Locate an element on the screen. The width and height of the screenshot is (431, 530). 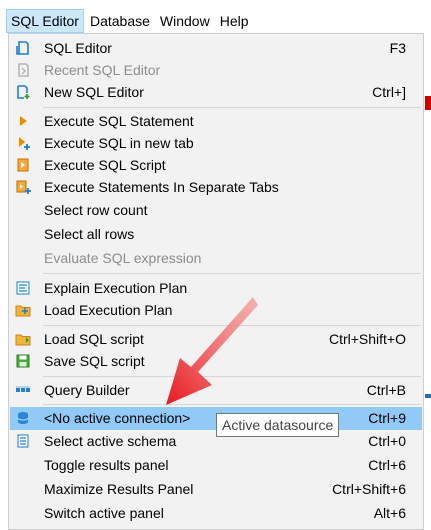
menu-item-new-sql-editor: New SQL Editor Ctrl+] is located at coordinates (216, 92).